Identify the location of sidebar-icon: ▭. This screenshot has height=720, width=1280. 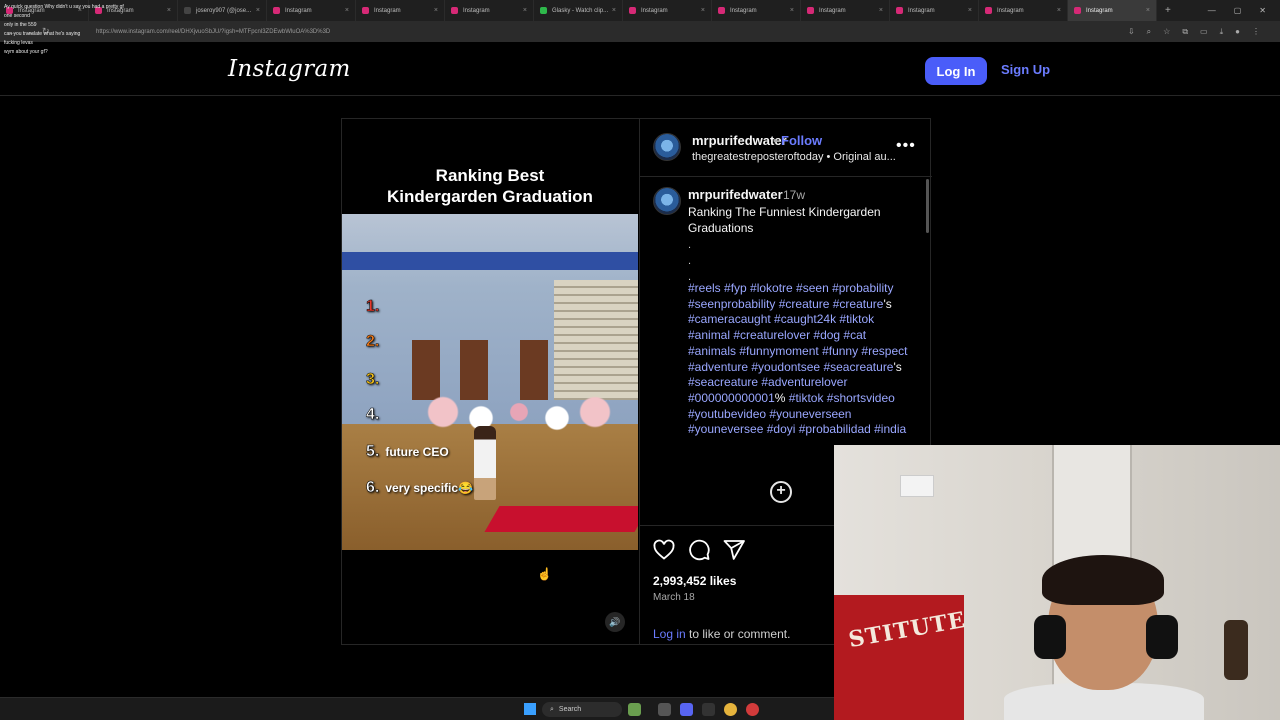
(1204, 32).